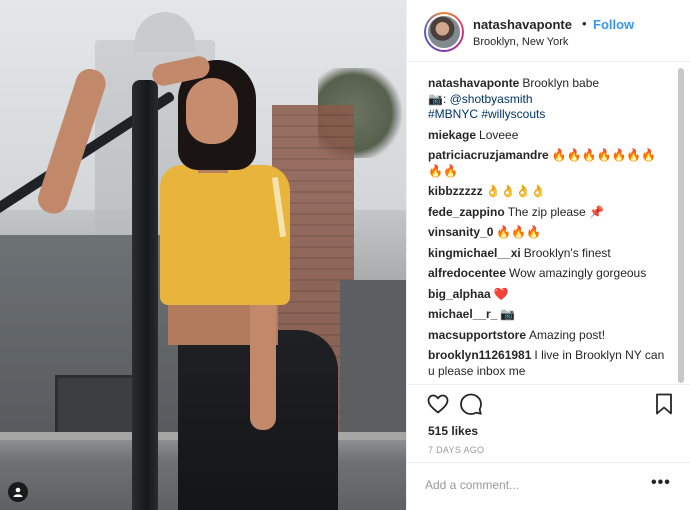 This screenshot has height=510, width=690. What do you see at coordinates (225, 235) in the screenshot?
I see `photo-figure-shirt` at bounding box center [225, 235].